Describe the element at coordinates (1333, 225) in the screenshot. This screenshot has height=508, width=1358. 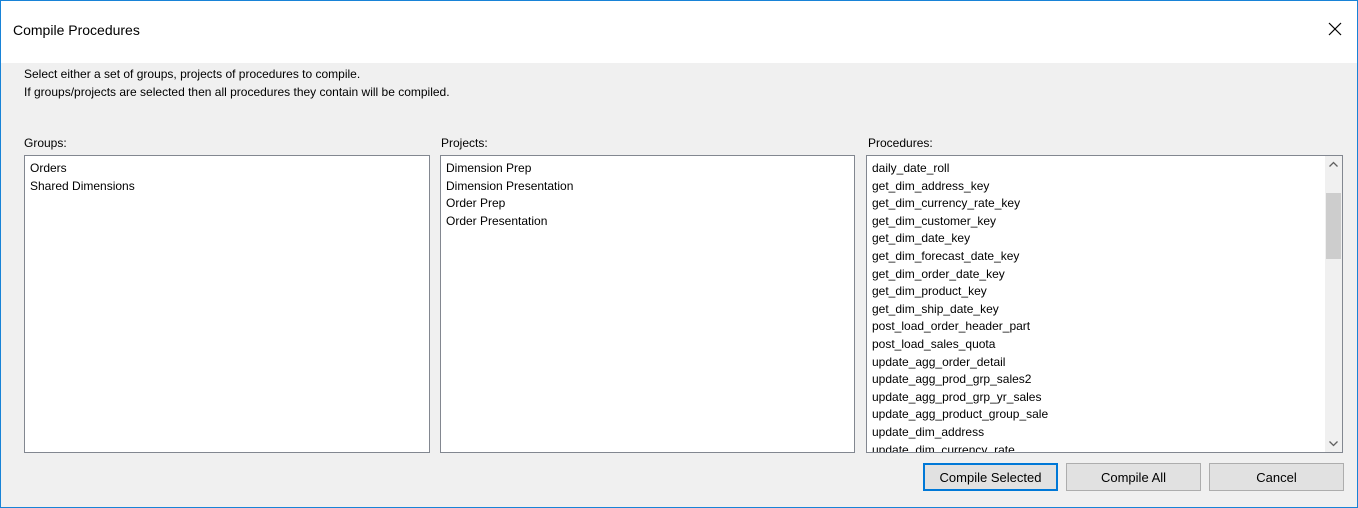
I see `scrollbar-thumb` at that location.